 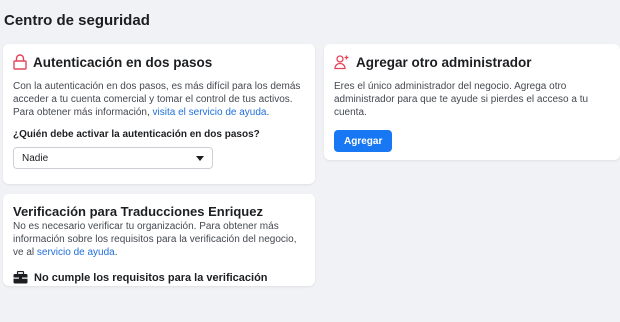 What do you see at coordinates (77, 20) in the screenshot?
I see `page-title: Centro de seguridad` at bounding box center [77, 20].